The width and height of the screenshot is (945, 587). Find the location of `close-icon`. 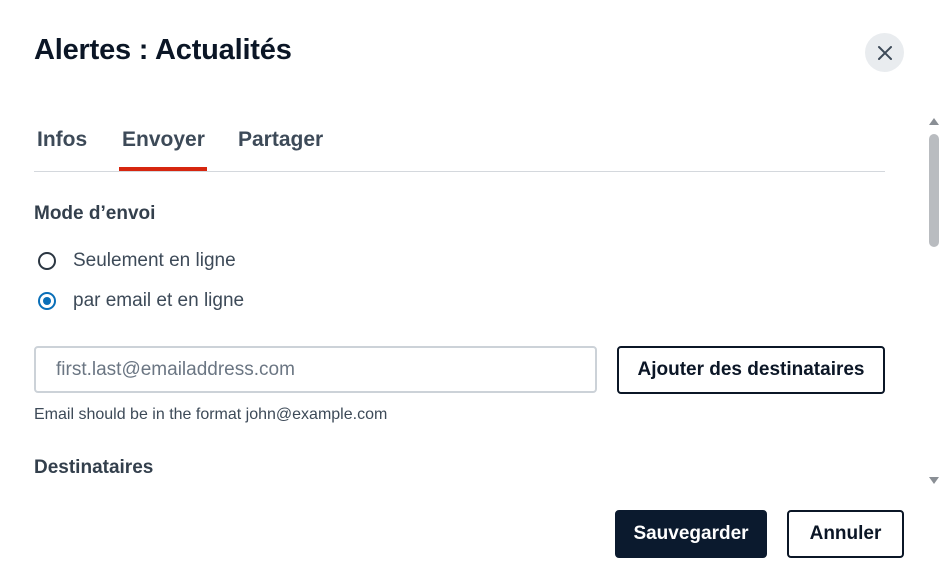

close-icon is located at coordinates (884, 52).